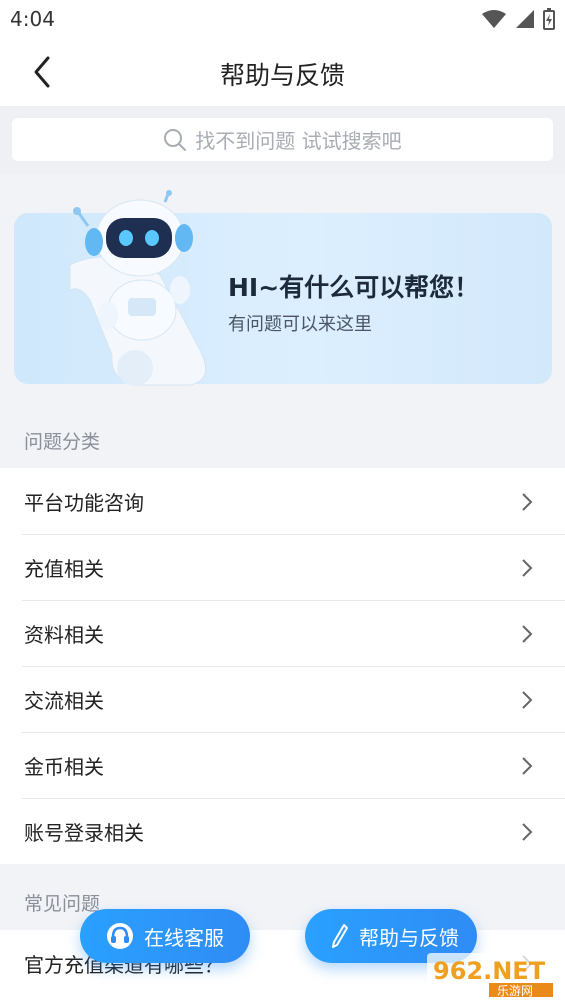  I want to click on category-section-label: 问题分类, so click(62, 442).